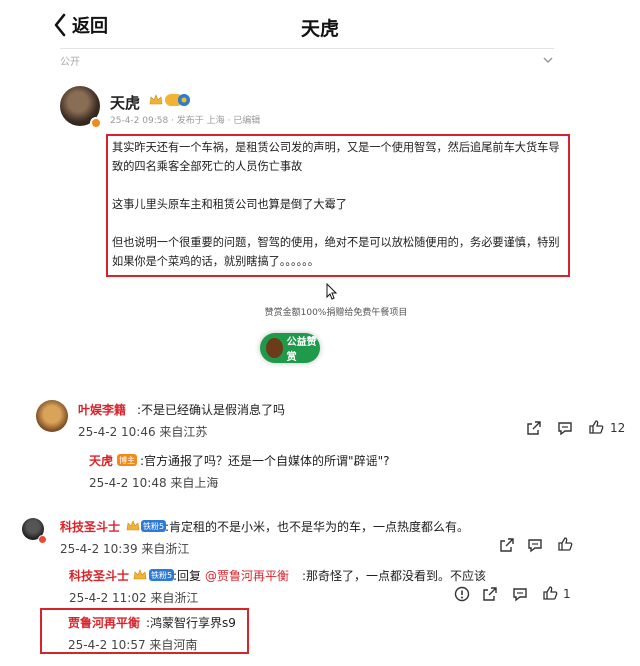  I want to click on commenter-avatar, so click(52, 416).